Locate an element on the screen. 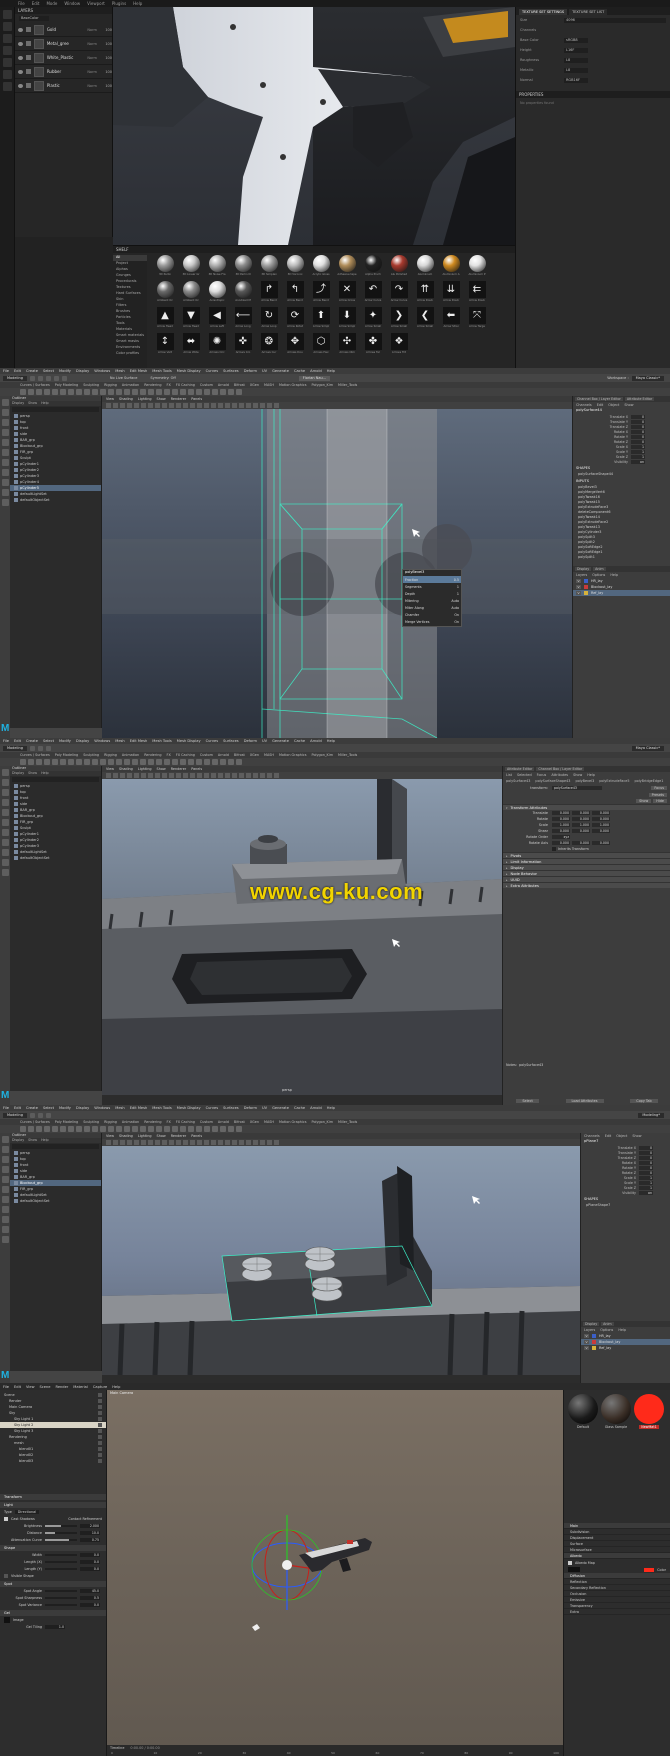 Image resolution: width=670 pixels, height=1756 pixels. shelf-item: 3D Voronoi is located at coordinates (295, 267).